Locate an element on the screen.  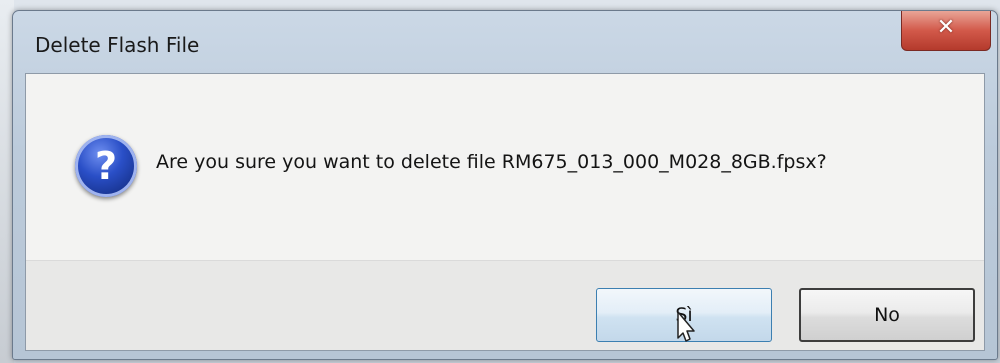
close-icon: ✕ is located at coordinates (946, 27).